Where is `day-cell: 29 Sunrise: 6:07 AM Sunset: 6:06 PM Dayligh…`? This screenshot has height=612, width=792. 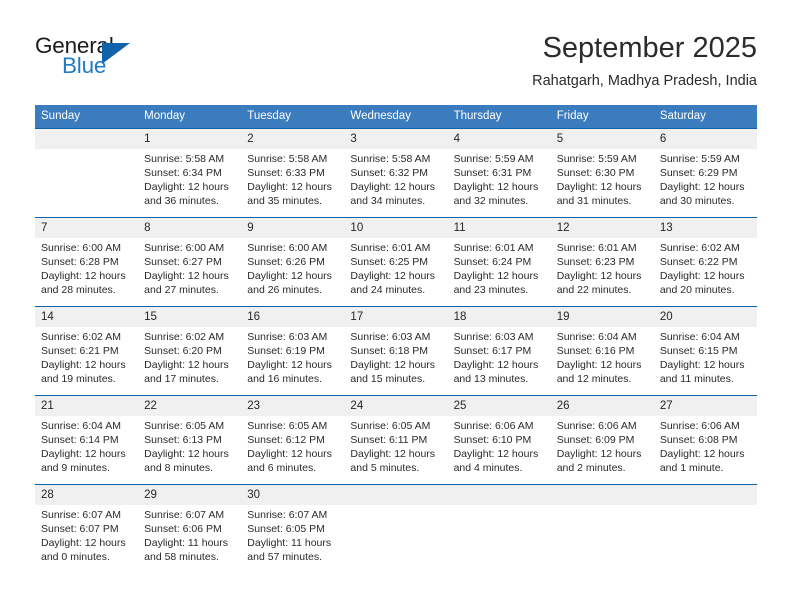 day-cell: 29 Sunrise: 6:07 AM Sunset: 6:06 PM Dayligh… is located at coordinates (190, 529).